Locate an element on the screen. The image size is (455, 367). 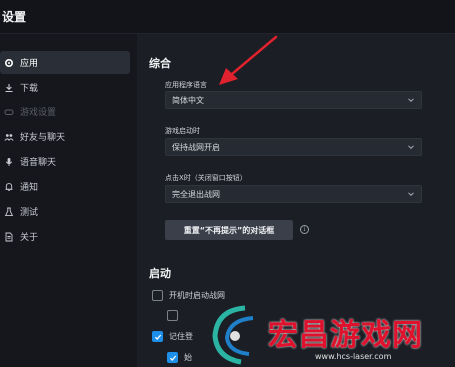
watermark: 宏昌游戏网 www.hcs-laser.com is located at coordinates (330, 333).